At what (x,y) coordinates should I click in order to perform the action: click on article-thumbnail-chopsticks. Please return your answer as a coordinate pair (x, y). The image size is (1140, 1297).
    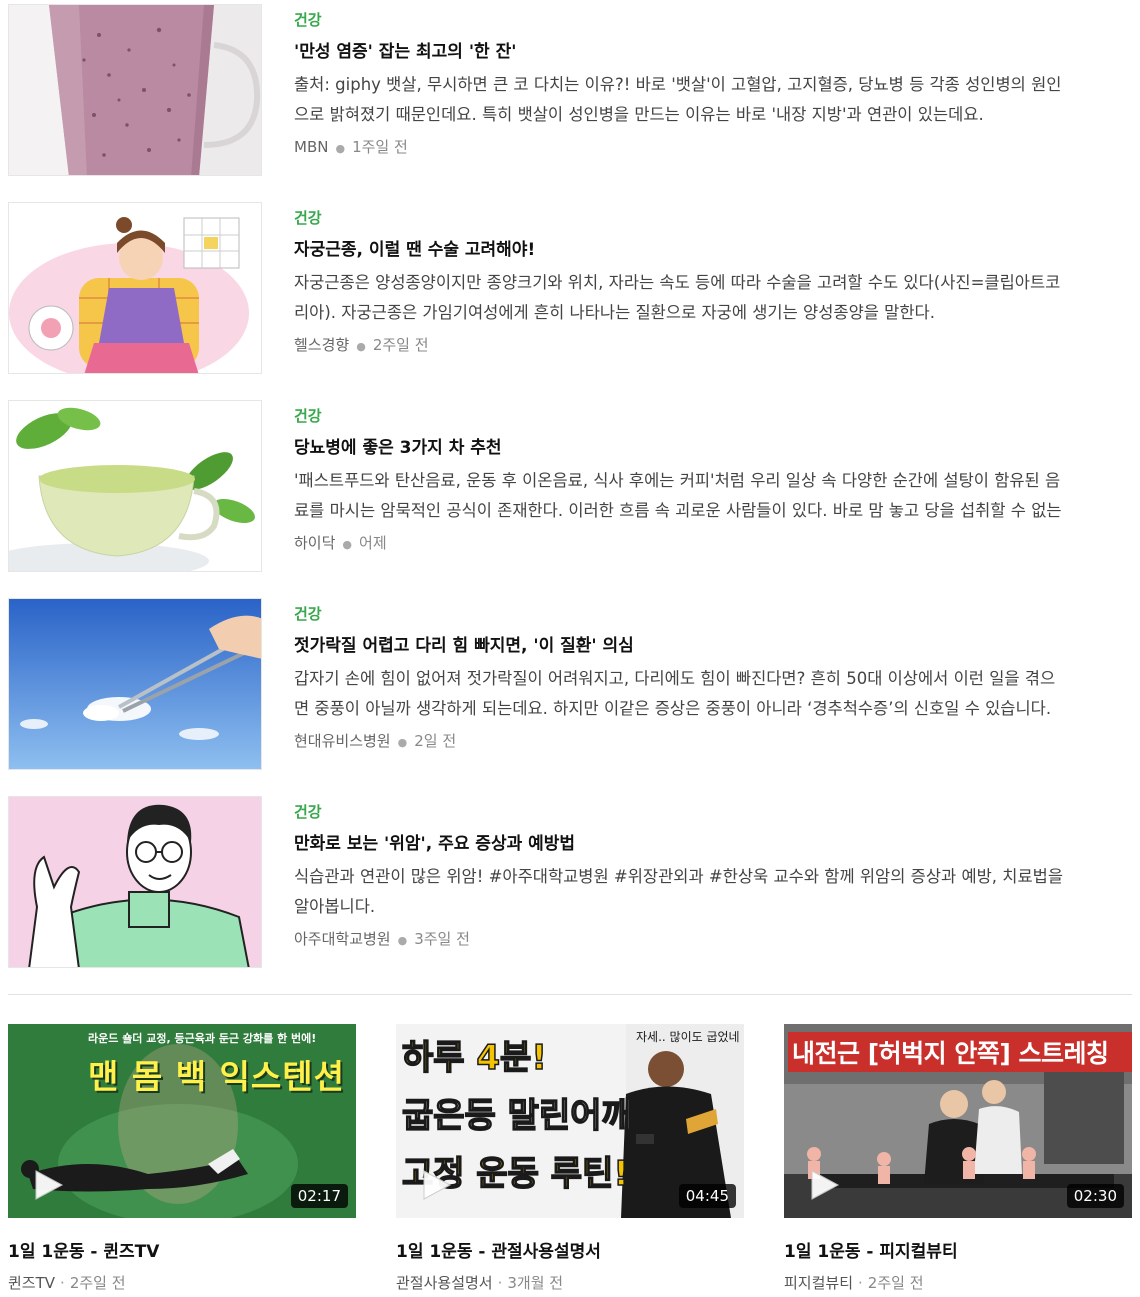
    Looking at the image, I should click on (135, 684).